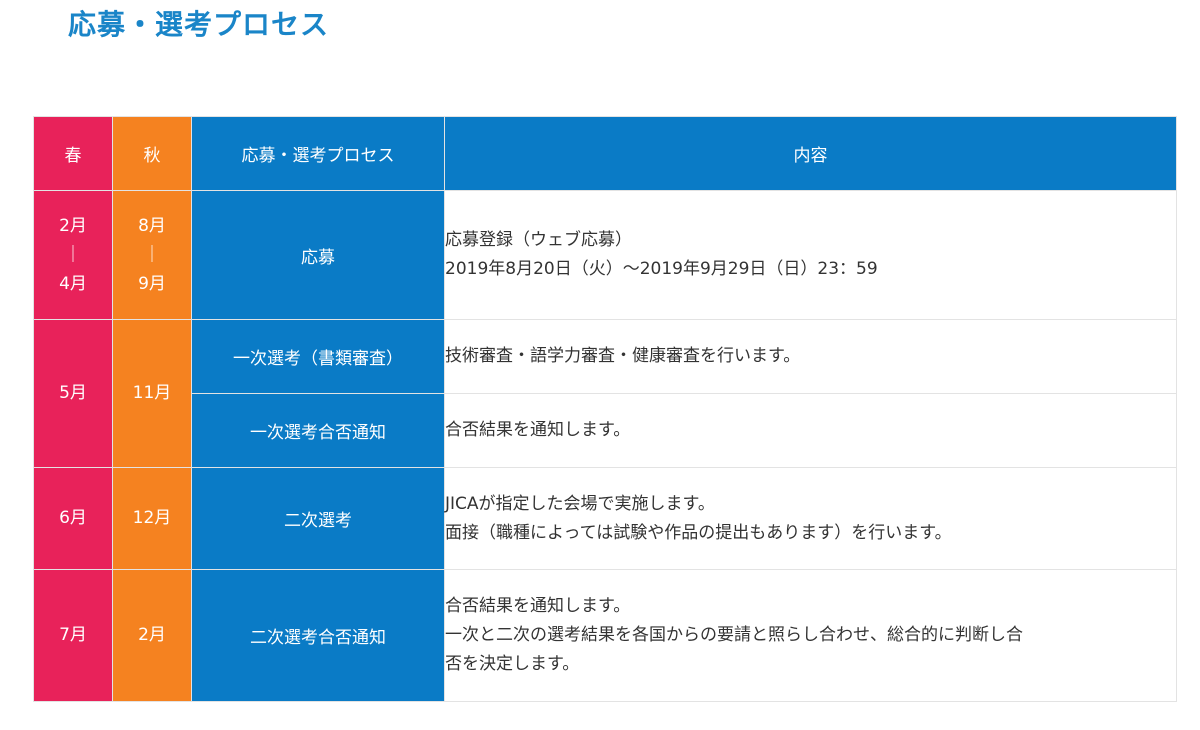 The image size is (1200, 730). I want to click on process-step: 二次選考合否通知, so click(318, 635).